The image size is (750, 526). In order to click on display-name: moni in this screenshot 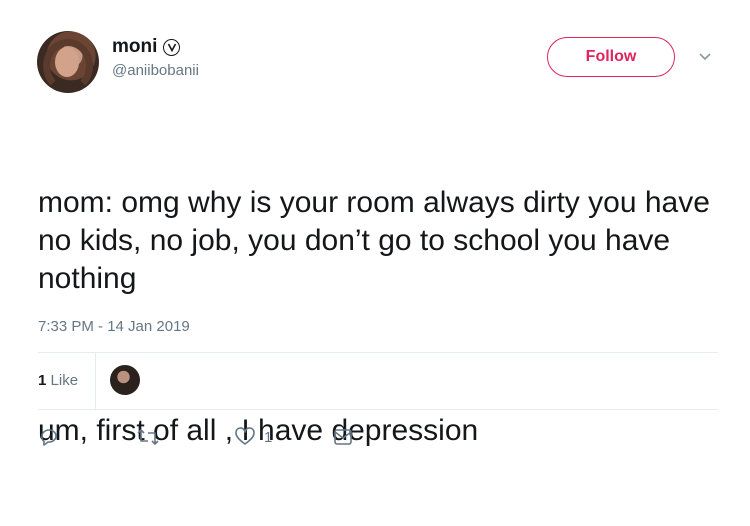, I will do `click(134, 47)`.